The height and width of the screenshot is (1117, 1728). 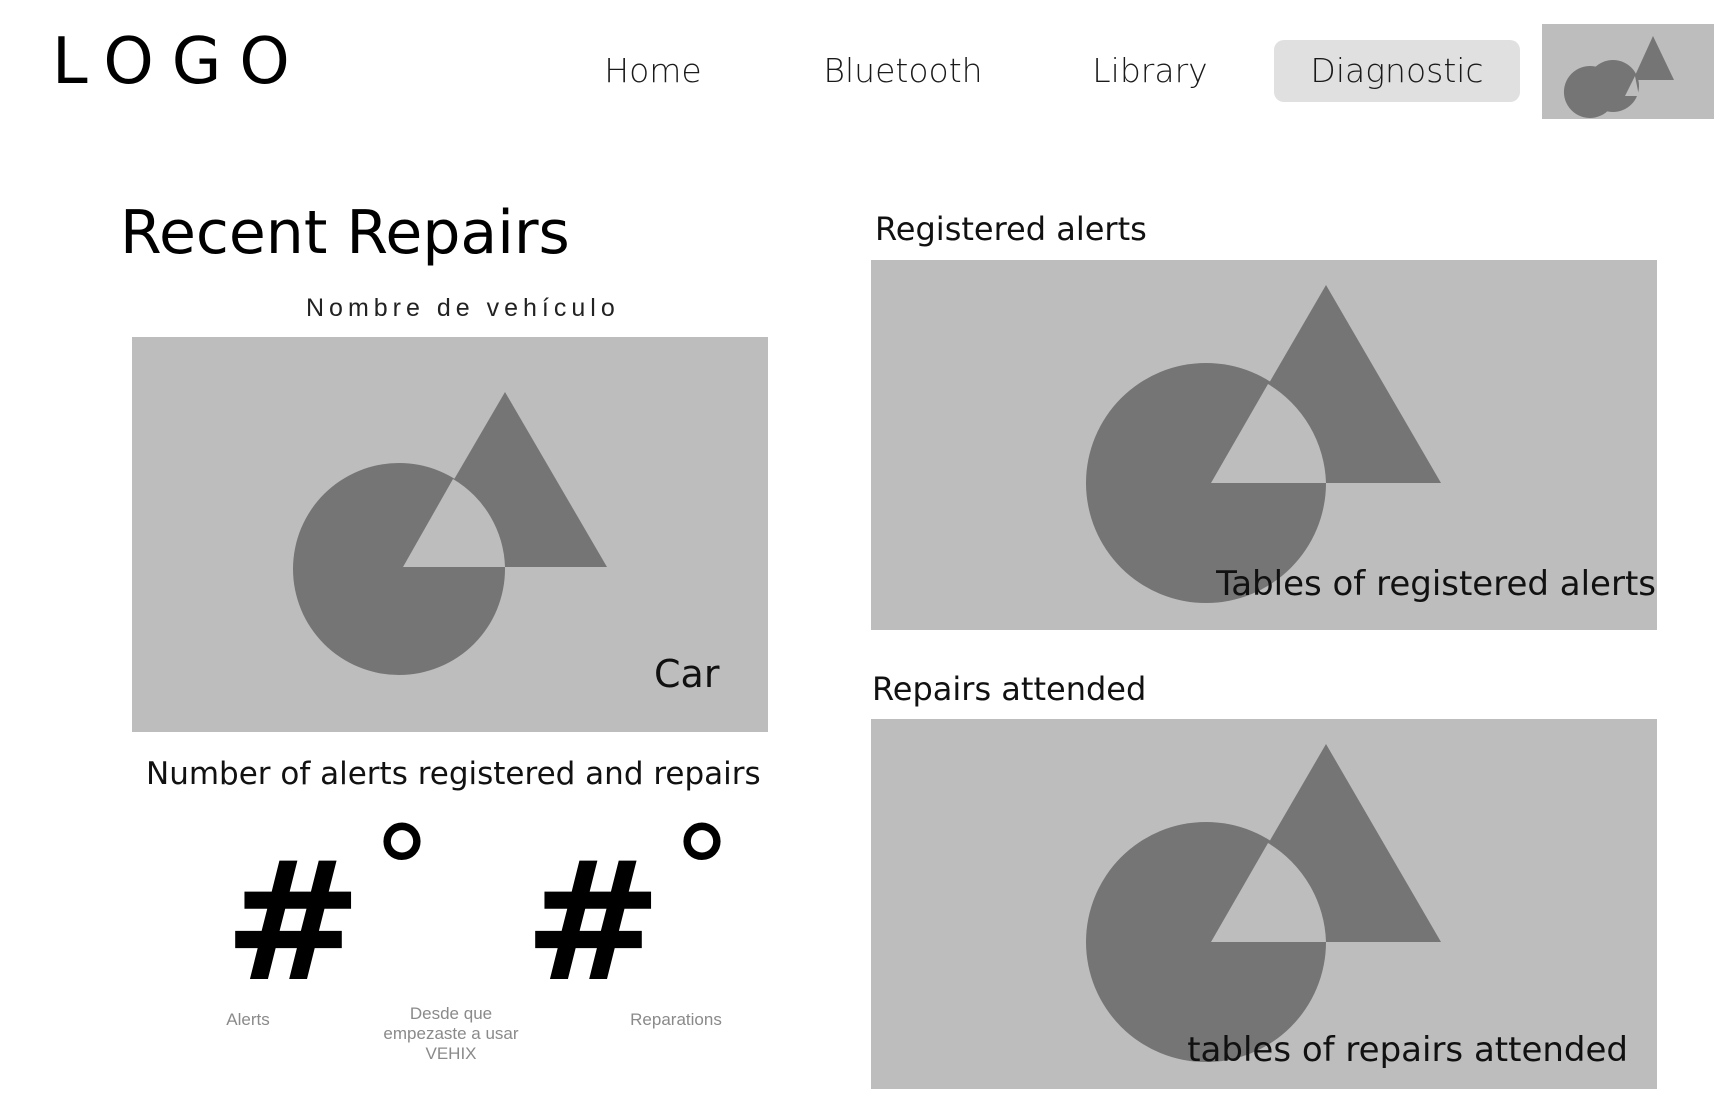 I want to click on logo: LOGO, so click(x=180, y=62).